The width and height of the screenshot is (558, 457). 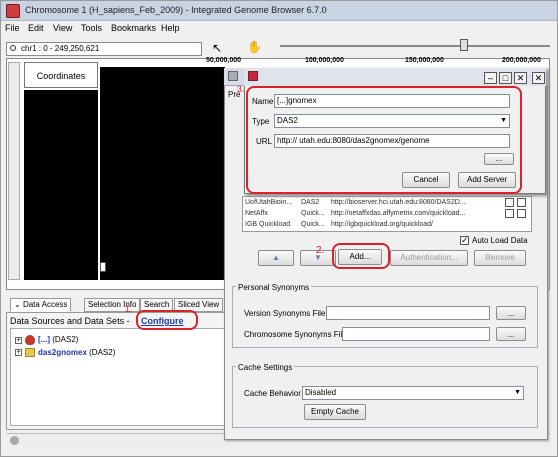 I want to click on heart-server-icon, so click(x=30, y=340).